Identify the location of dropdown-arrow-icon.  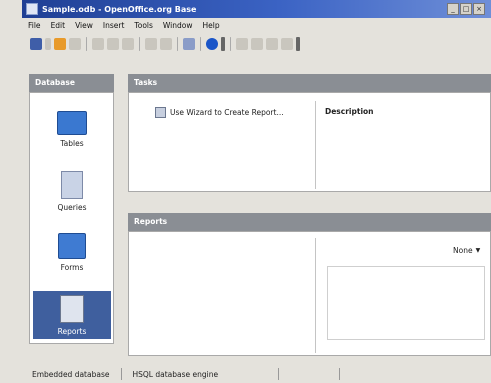
(48, 44).